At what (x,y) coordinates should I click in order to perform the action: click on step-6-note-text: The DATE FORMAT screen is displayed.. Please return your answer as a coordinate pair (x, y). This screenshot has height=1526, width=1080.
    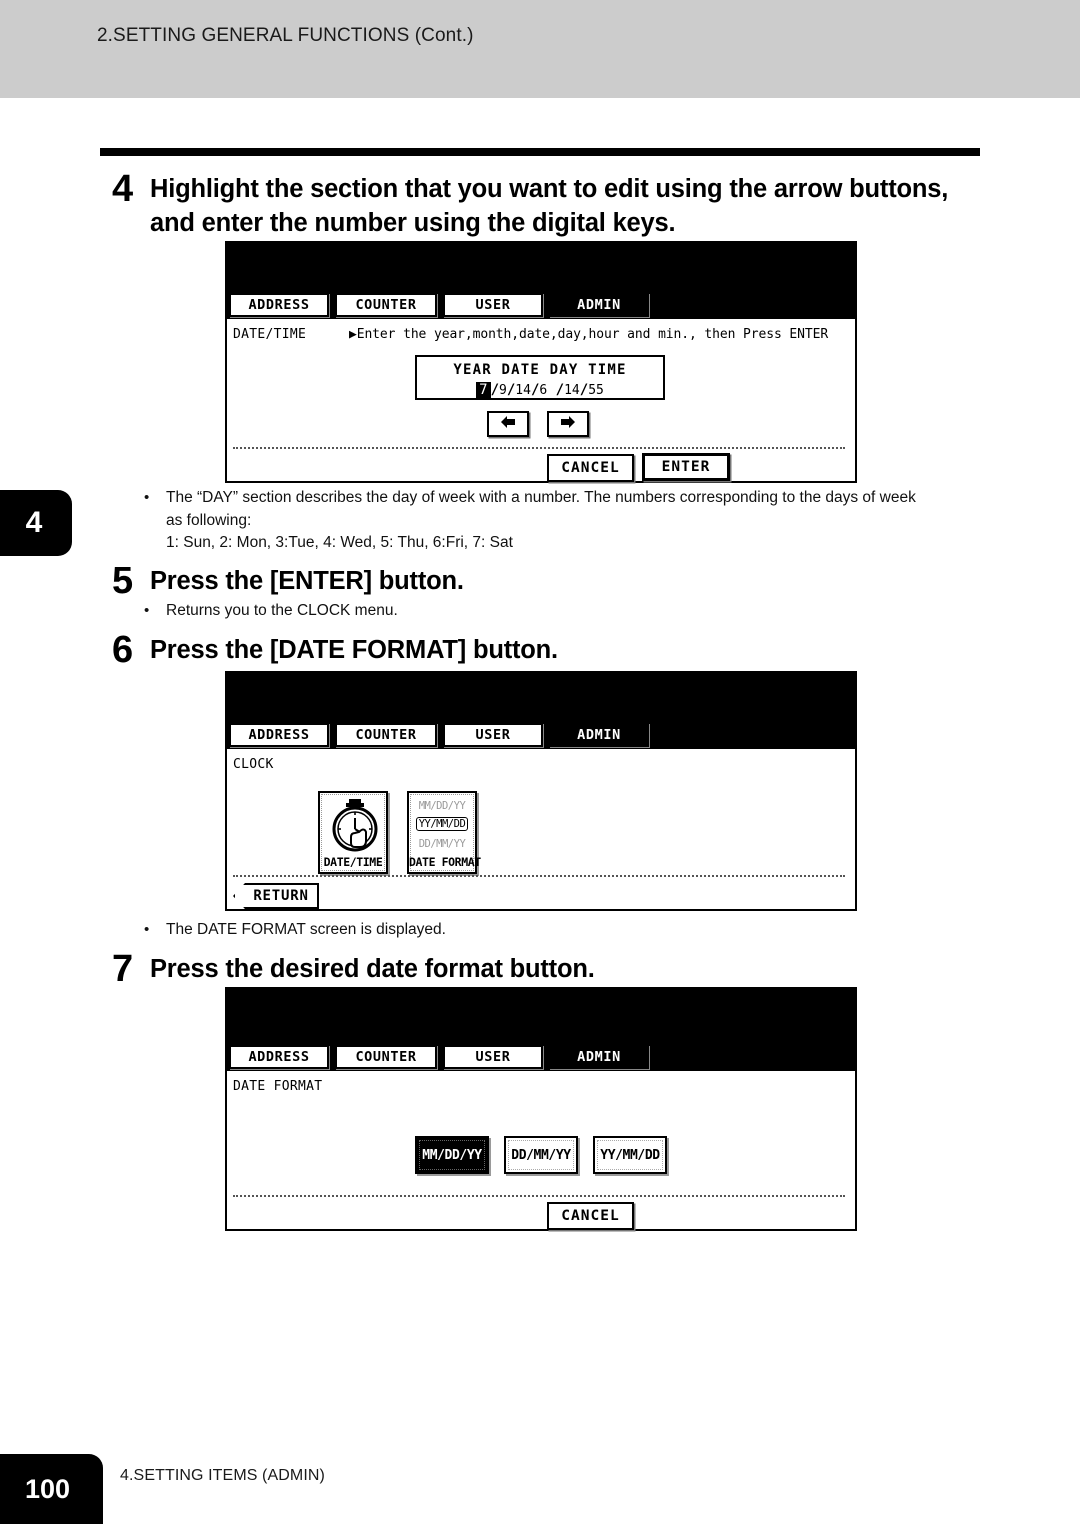
    Looking at the image, I should click on (306, 929).